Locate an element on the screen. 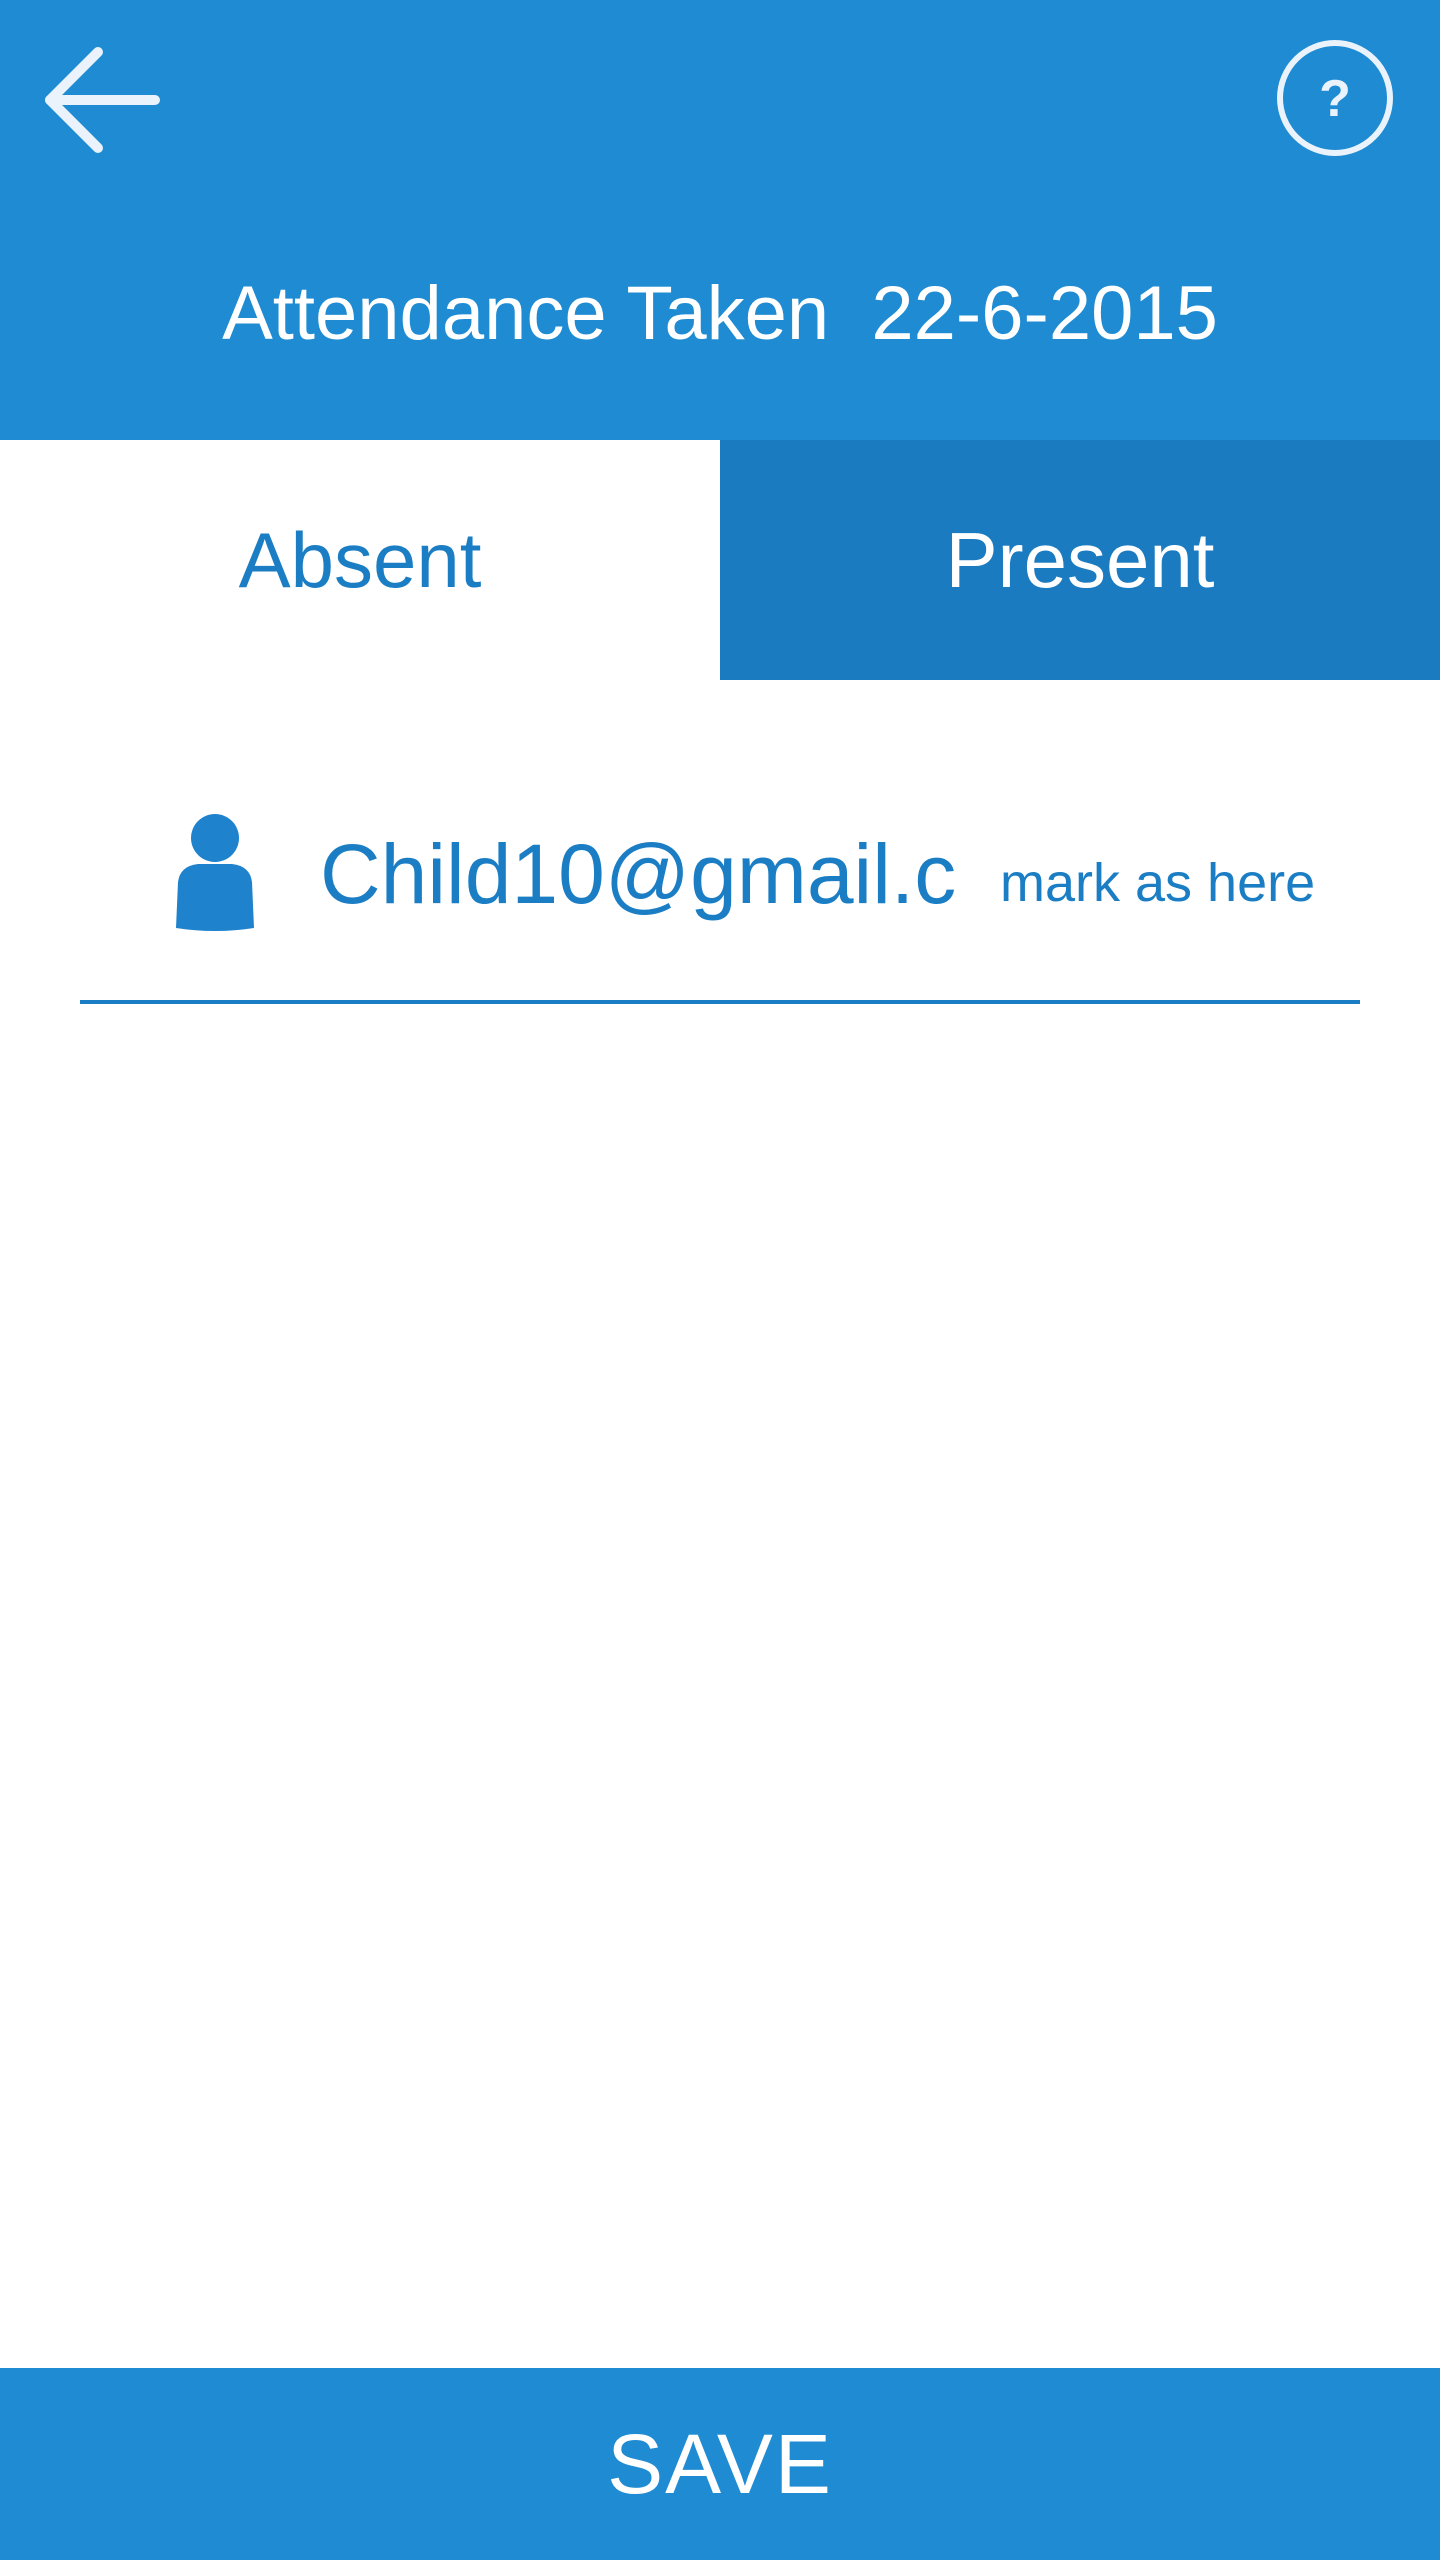  help-circle-icon: ? is located at coordinates (1335, 98).